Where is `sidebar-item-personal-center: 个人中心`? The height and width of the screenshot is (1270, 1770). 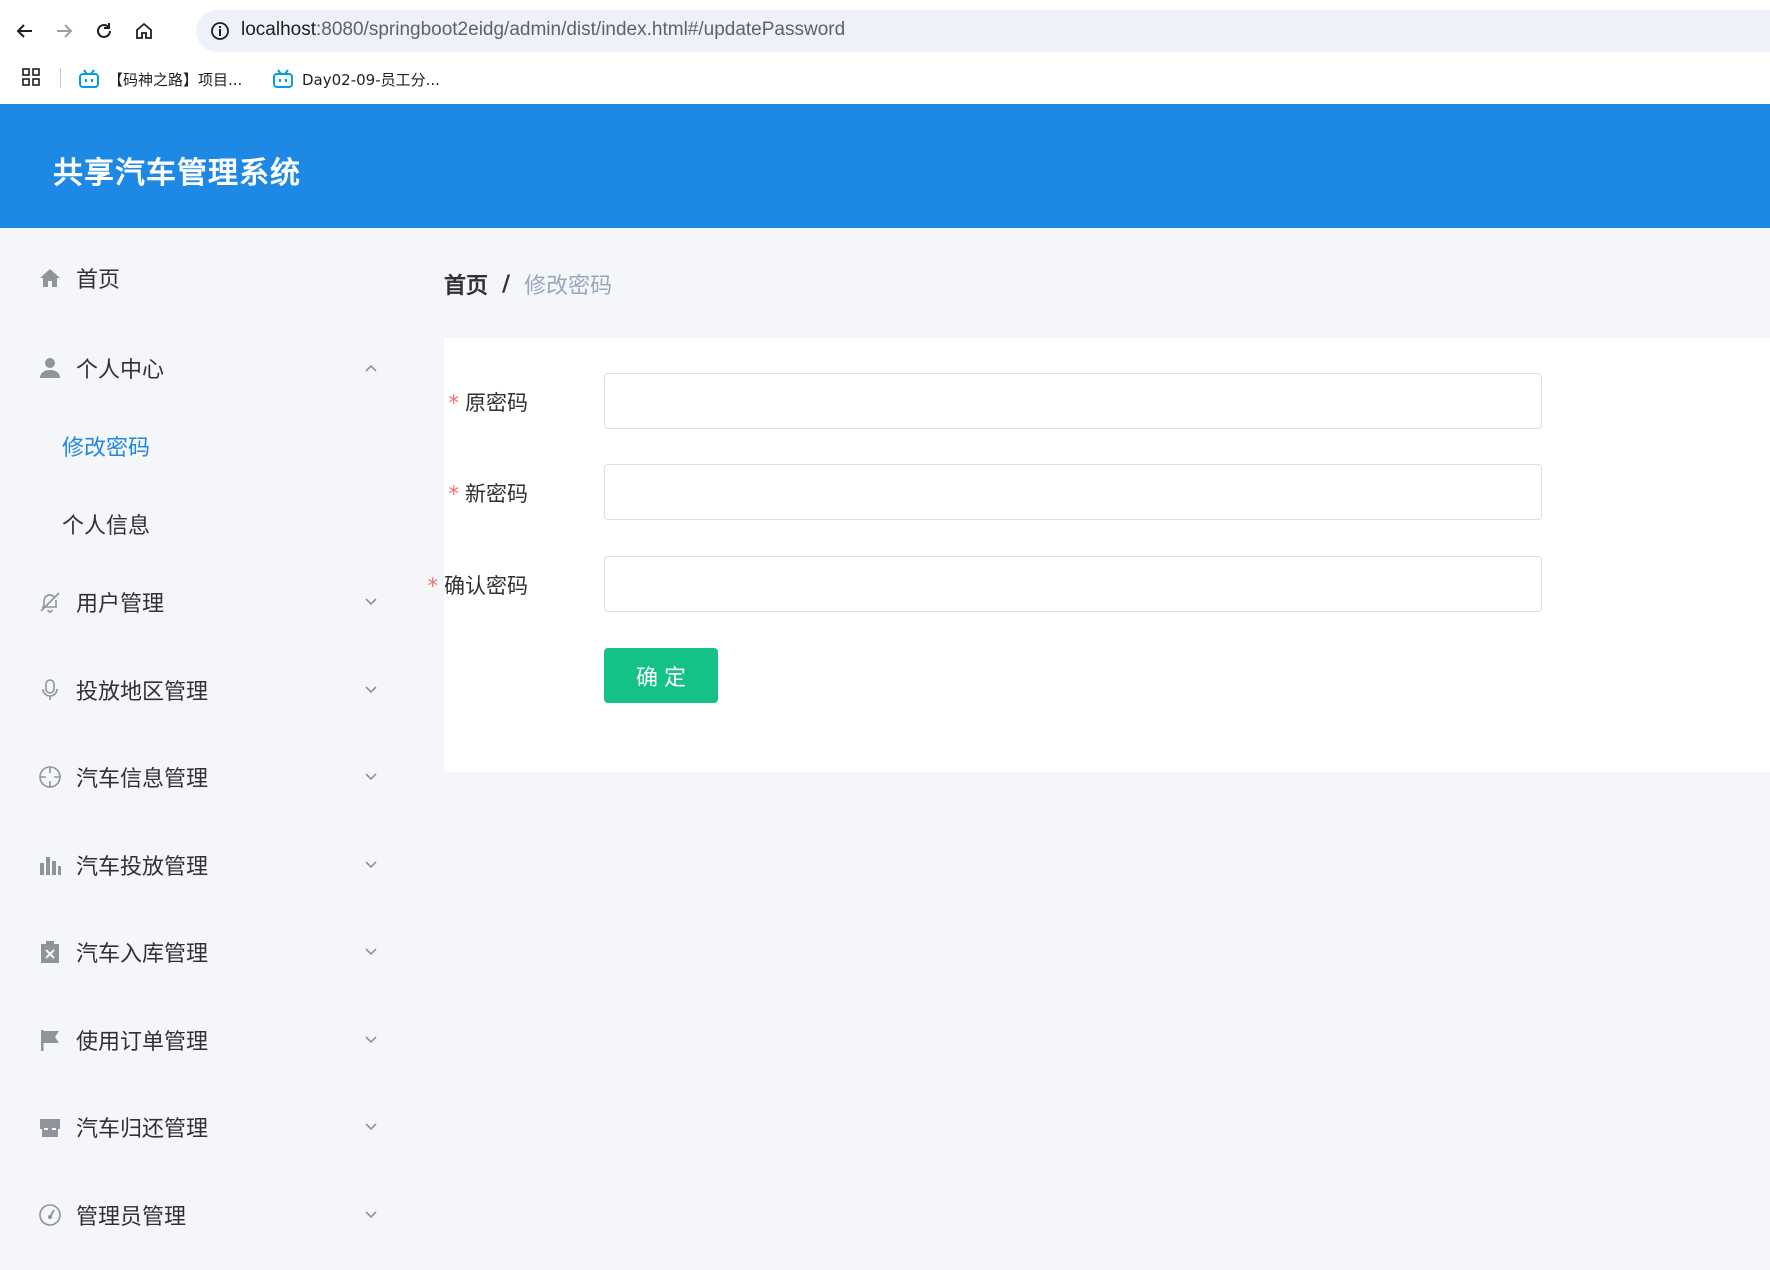 sidebar-item-personal-center: 个人中心 is located at coordinates (204, 368).